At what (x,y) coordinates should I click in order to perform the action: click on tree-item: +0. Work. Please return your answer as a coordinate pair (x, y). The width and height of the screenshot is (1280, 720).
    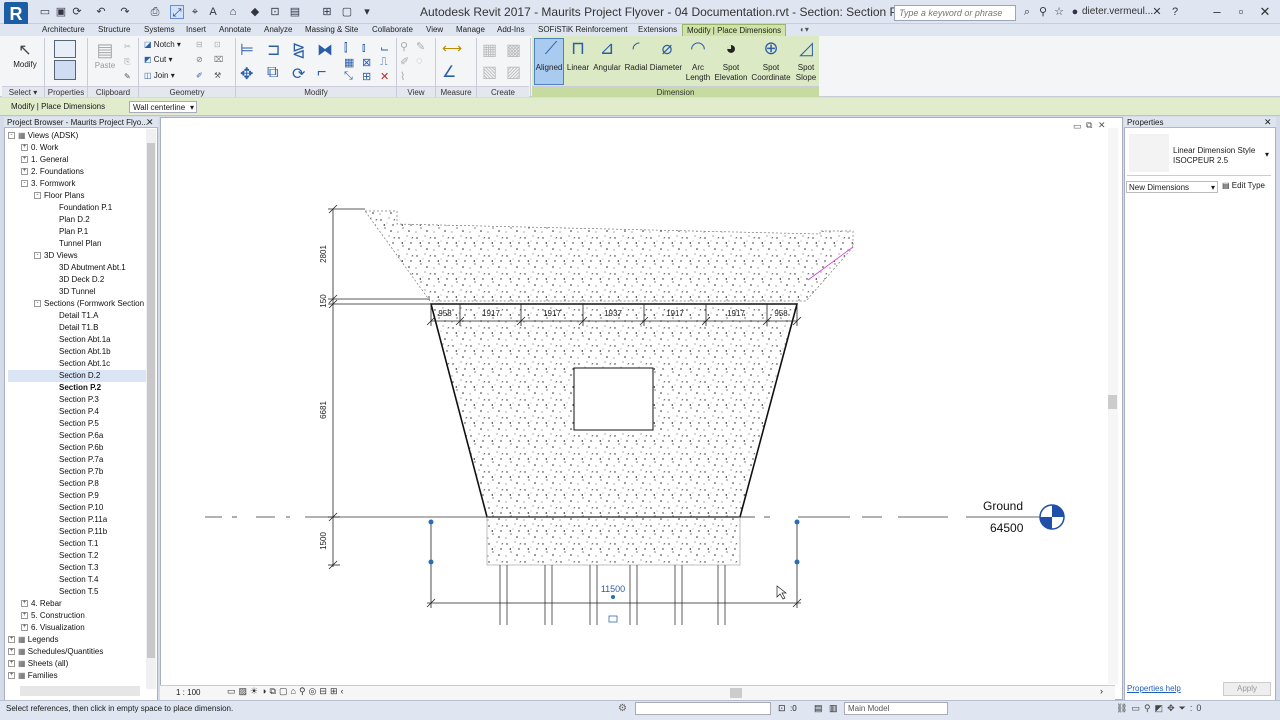
    Looking at the image, I should click on (77, 148).